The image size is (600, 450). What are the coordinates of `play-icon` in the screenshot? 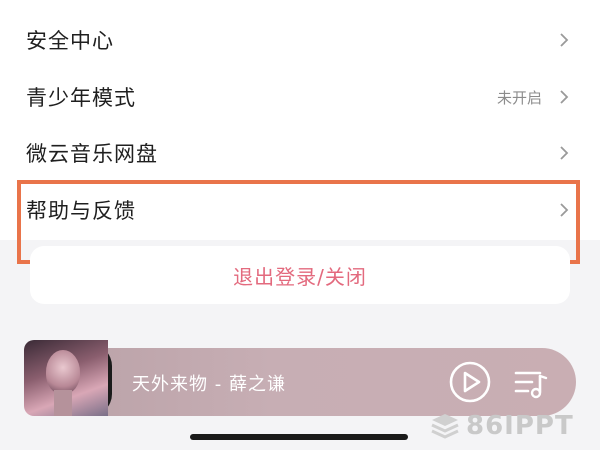 It's located at (470, 382).